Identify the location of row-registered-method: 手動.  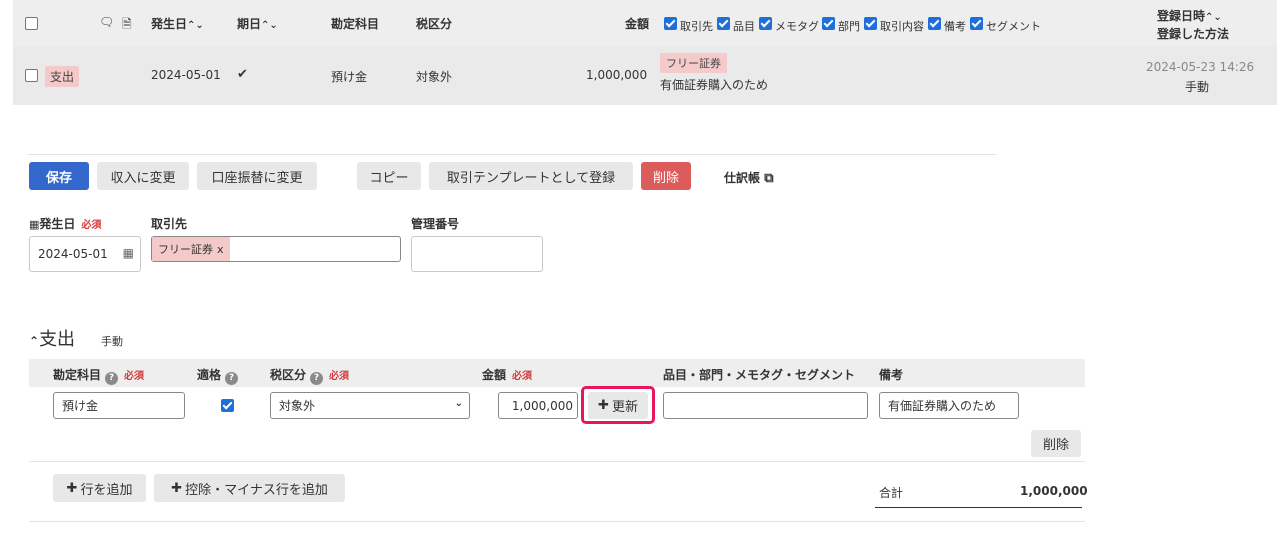
(1197, 87).